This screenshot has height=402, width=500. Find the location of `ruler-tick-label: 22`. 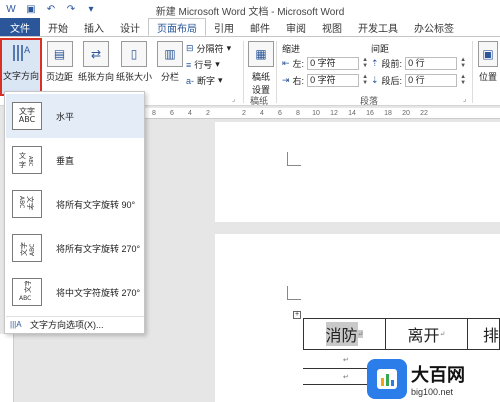

ruler-tick-label: 22 is located at coordinates (424, 113).